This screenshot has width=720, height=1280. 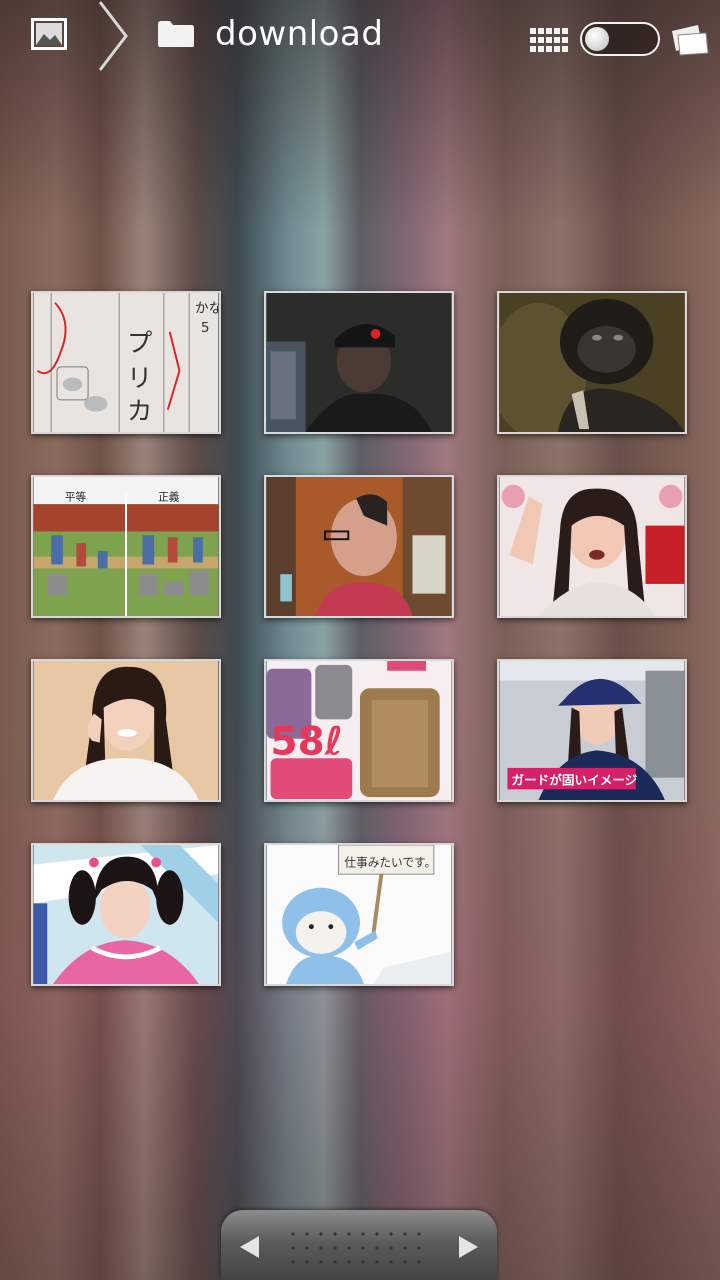 What do you see at coordinates (49, 34) in the screenshot?
I see `gallery-icon` at bounding box center [49, 34].